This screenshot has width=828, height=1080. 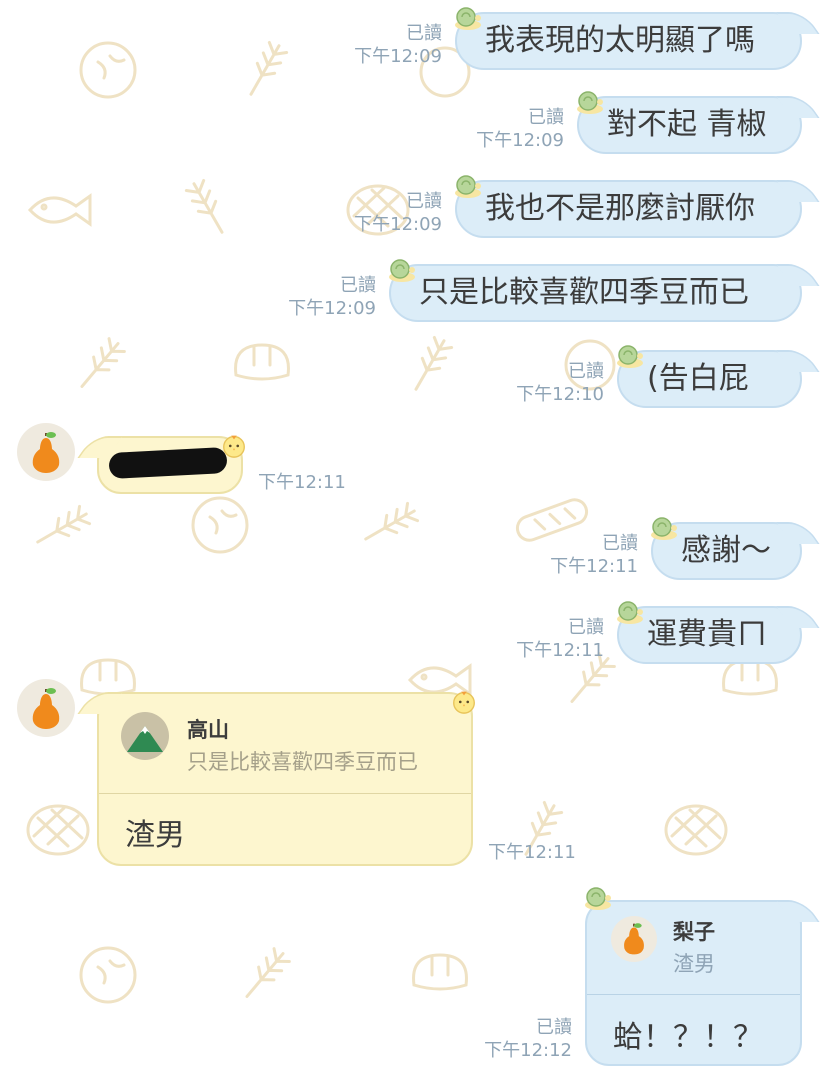 I want to click on message-bubble: 對不起 青椒, so click(x=689, y=125).